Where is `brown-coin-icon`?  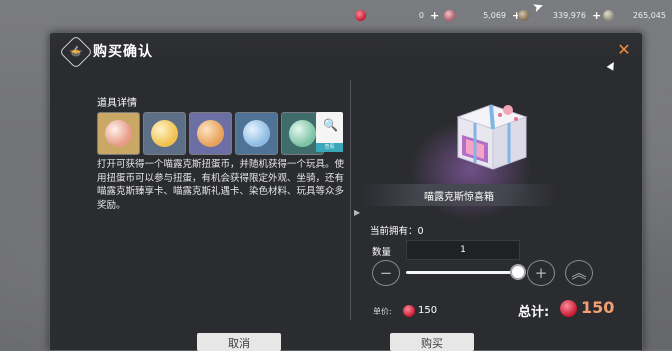 brown-coin-icon is located at coordinates (523, 15).